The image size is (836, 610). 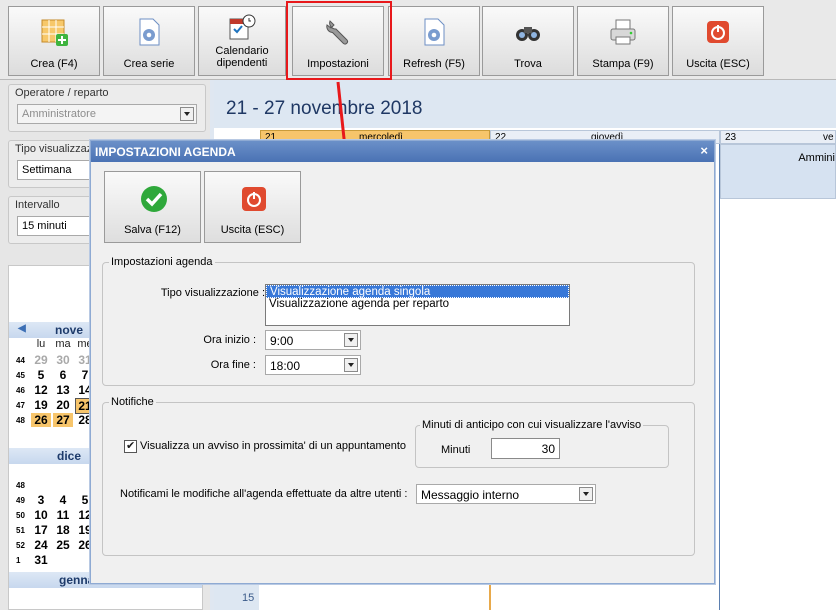 I want to click on prev-month-icon: ◀, so click(x=22, y=328).